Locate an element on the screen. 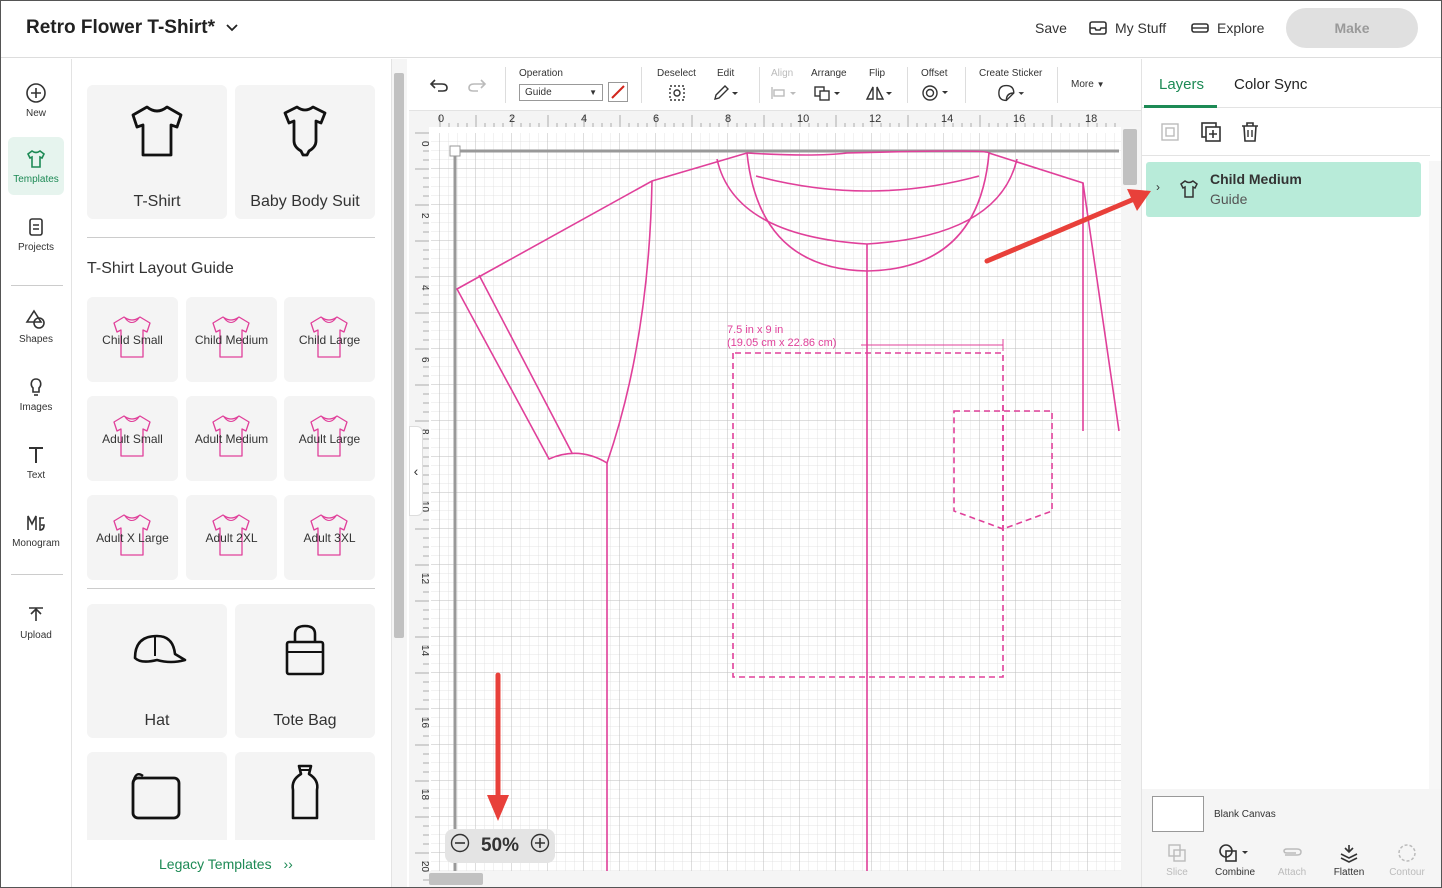  upload-icon is located at coordinates (36, 613).